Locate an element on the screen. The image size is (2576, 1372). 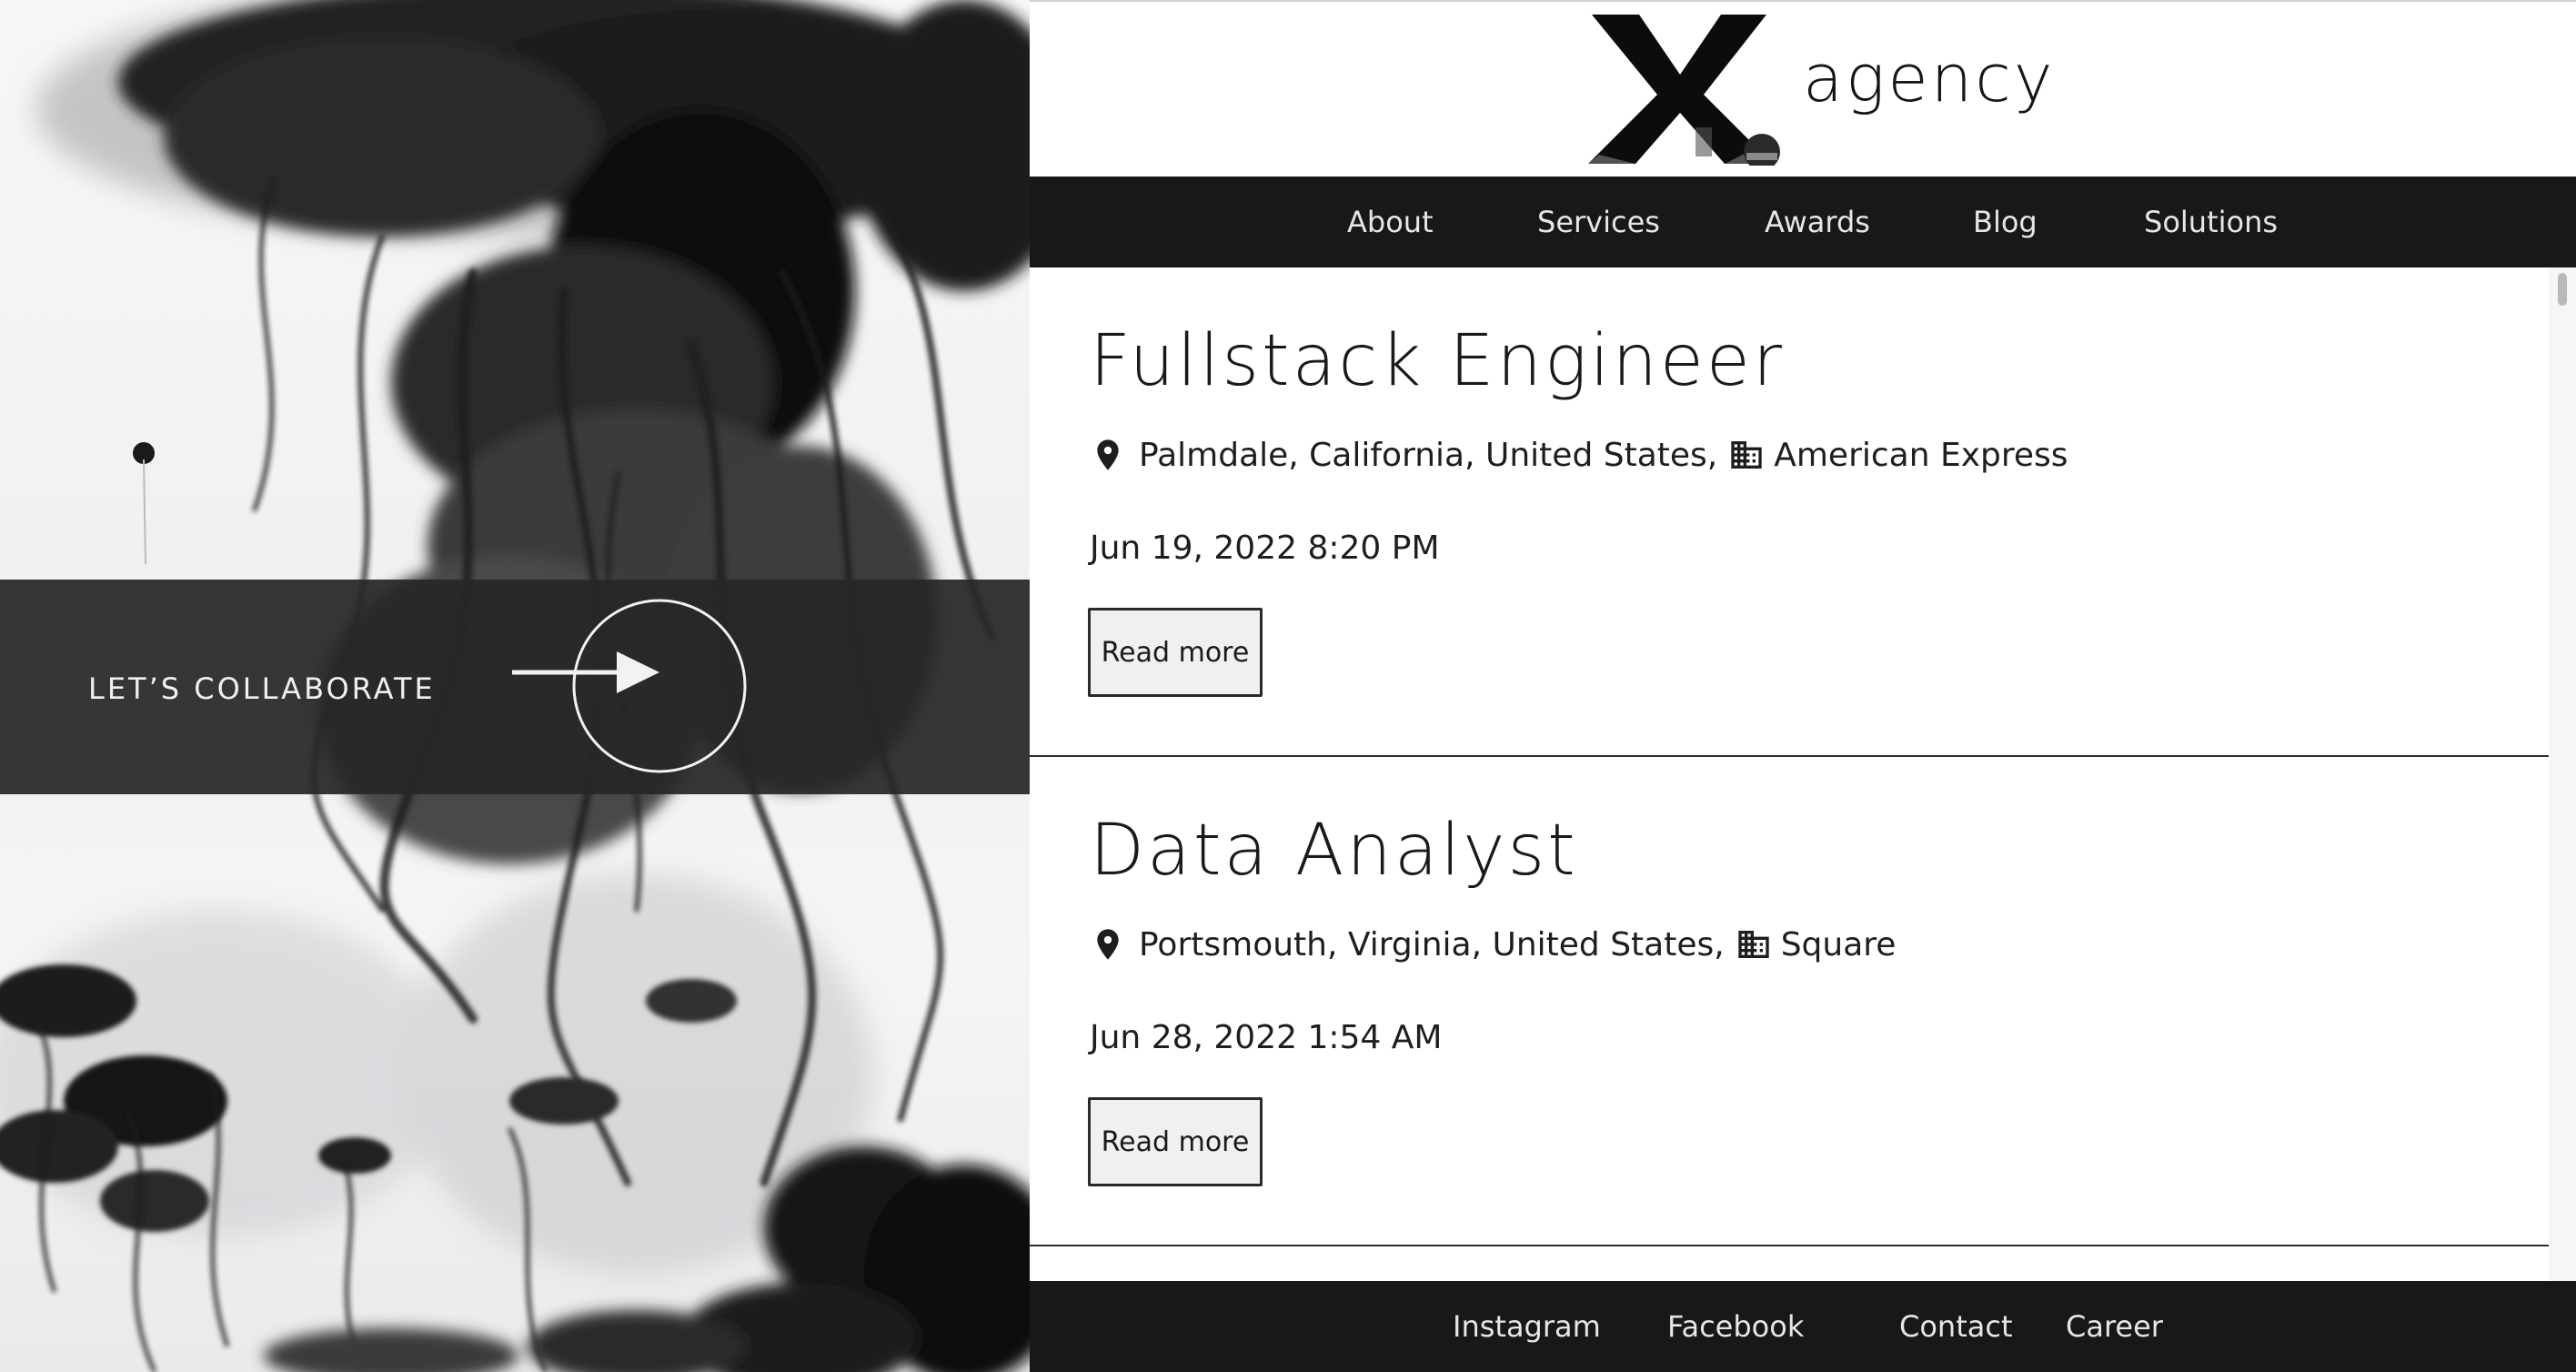
nav-about: About is located at coordinates (1390, 222).